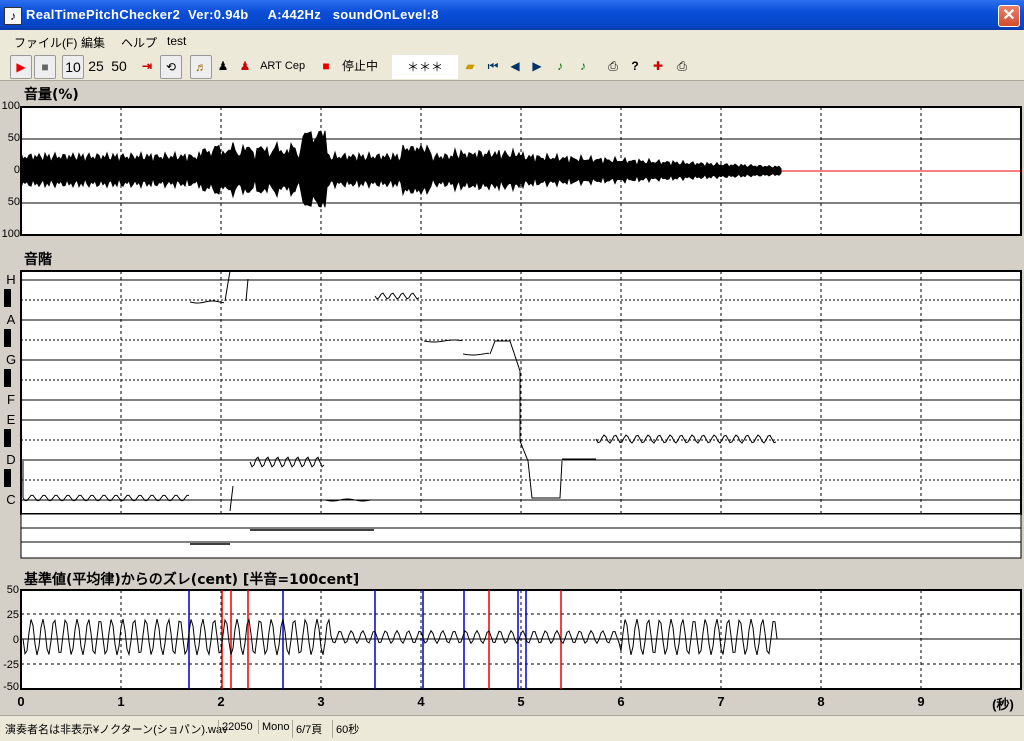  Describe the element at coordinates (93, 42) in the screenshot. I see `menu-edit: 編集` at that location.